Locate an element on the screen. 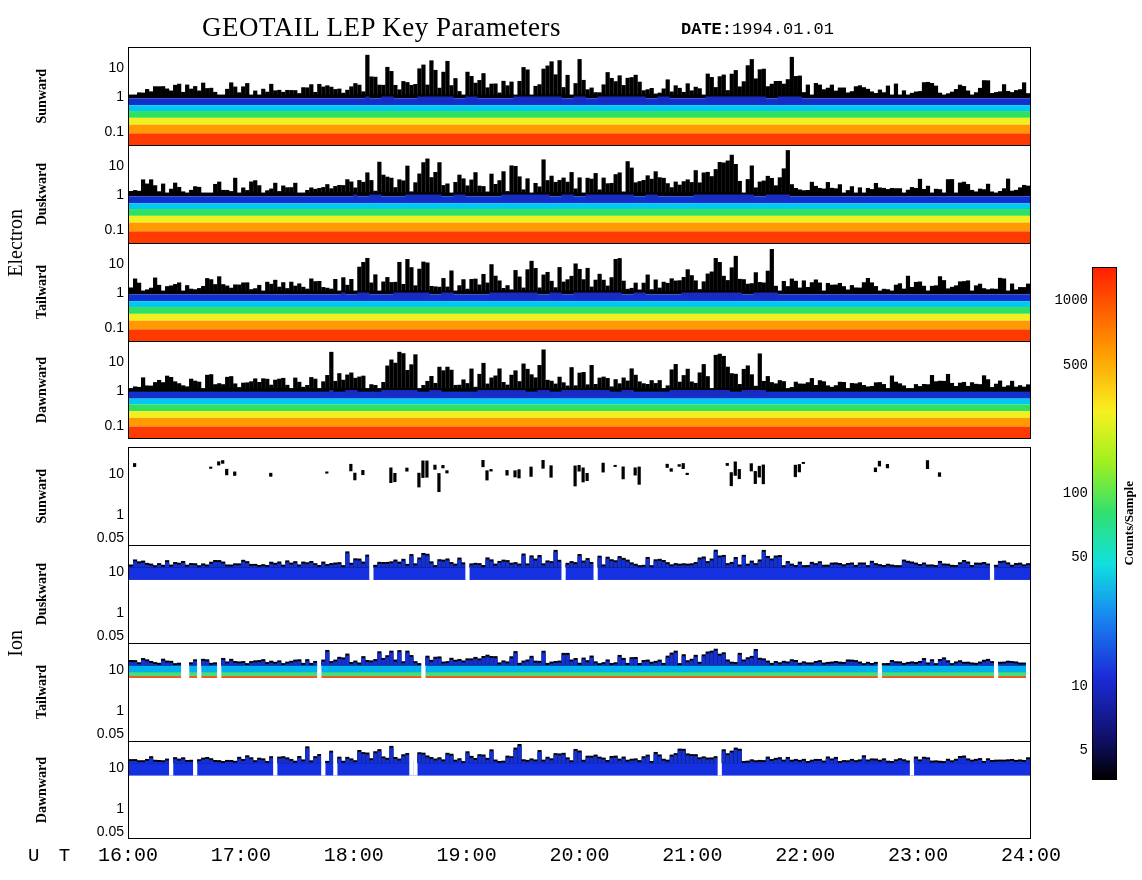  x-tick-label: 23:00 is located at coordinates (918, 856).